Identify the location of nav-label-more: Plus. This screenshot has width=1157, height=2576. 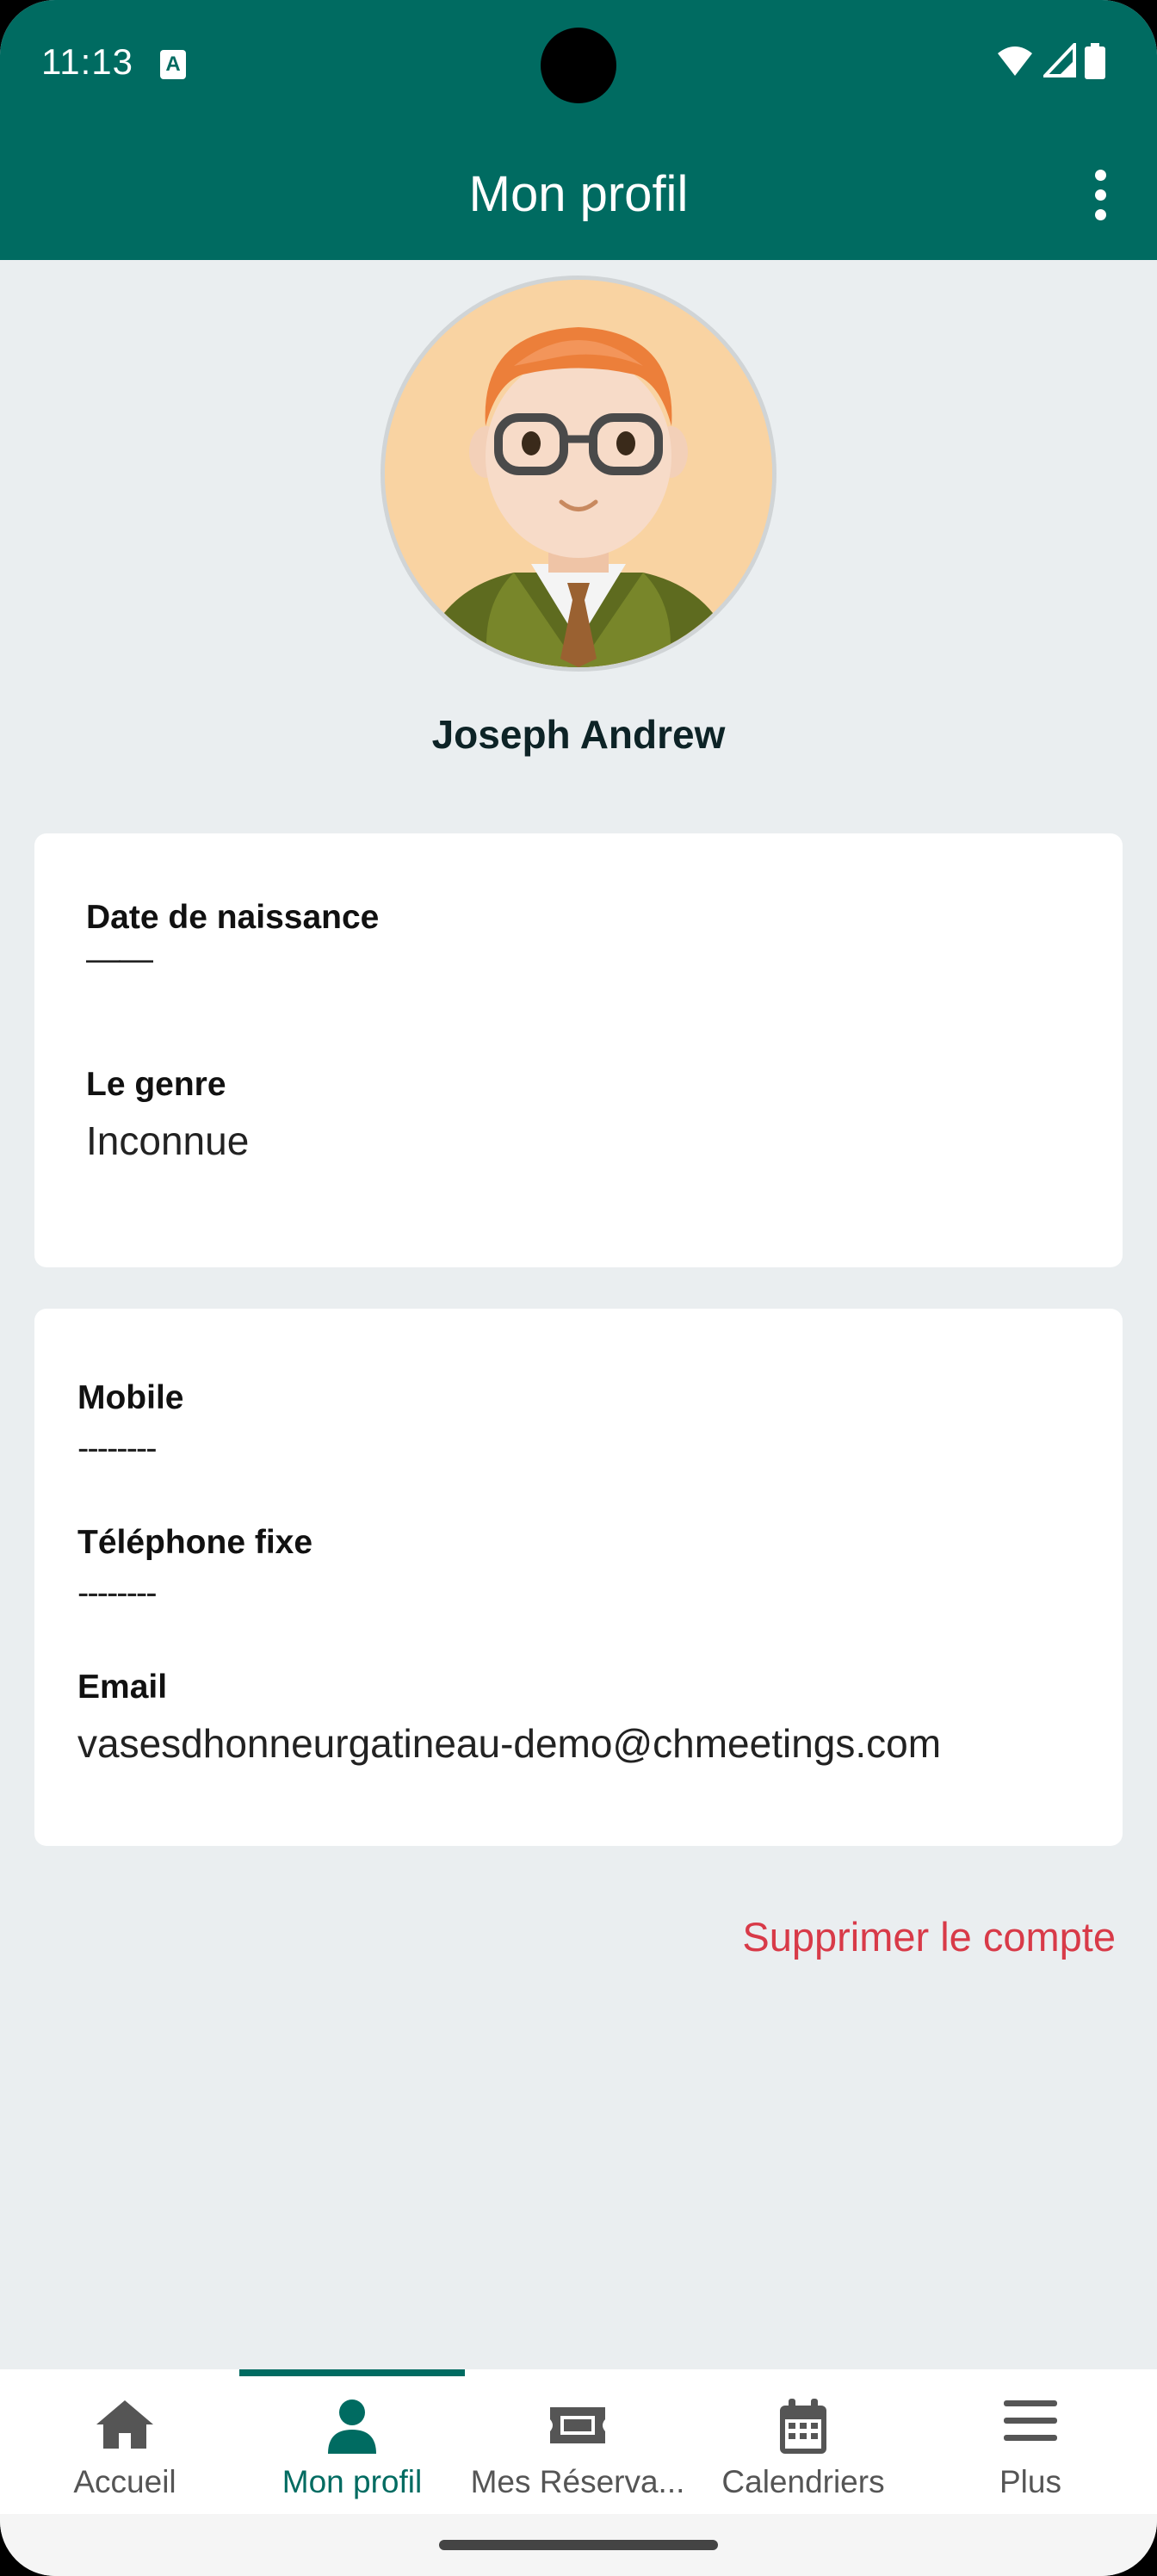
(1030, 2482).